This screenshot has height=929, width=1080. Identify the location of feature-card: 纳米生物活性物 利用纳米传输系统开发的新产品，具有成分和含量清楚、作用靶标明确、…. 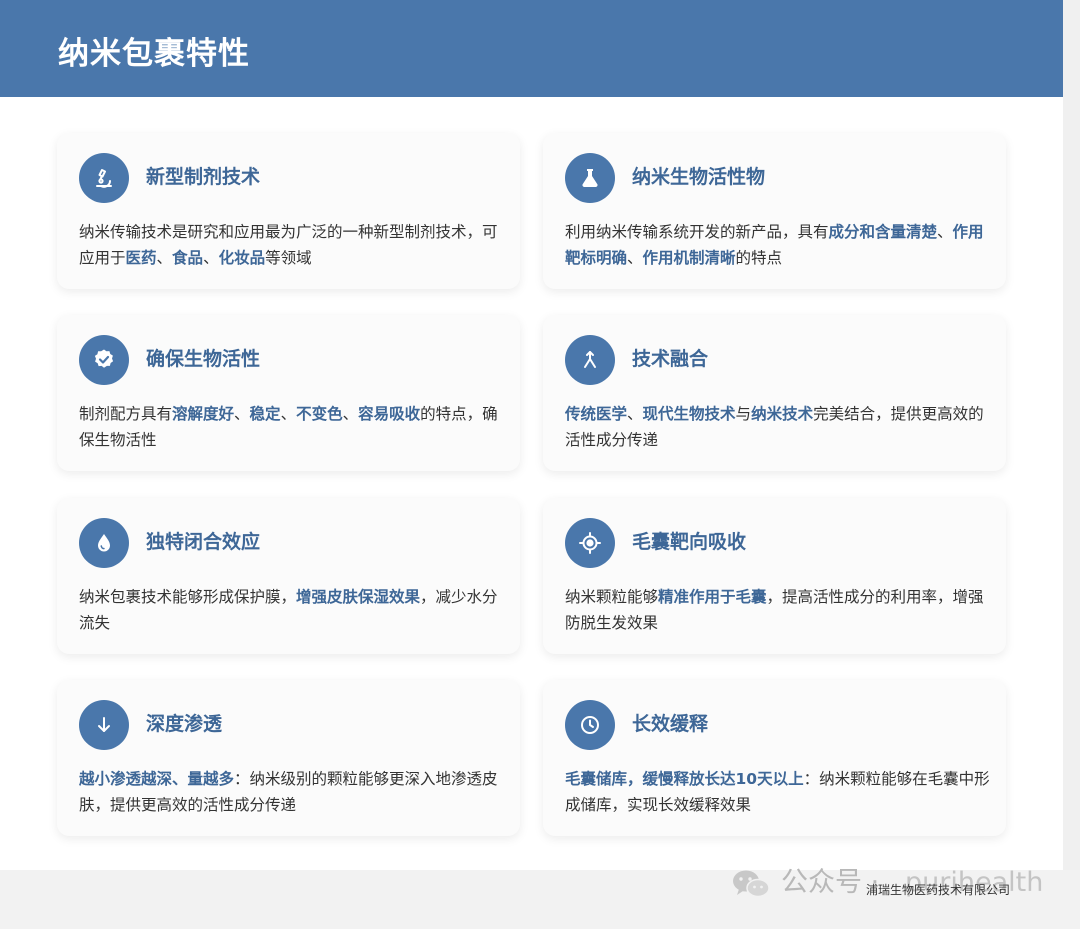
(774, 211).